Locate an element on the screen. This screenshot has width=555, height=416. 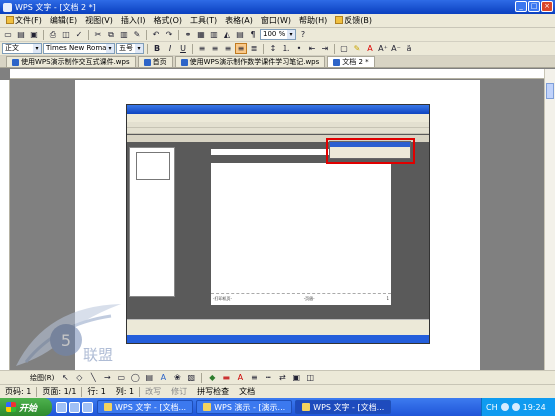
menu-edit: 编辑(E) is located at coordinates (63, 20).